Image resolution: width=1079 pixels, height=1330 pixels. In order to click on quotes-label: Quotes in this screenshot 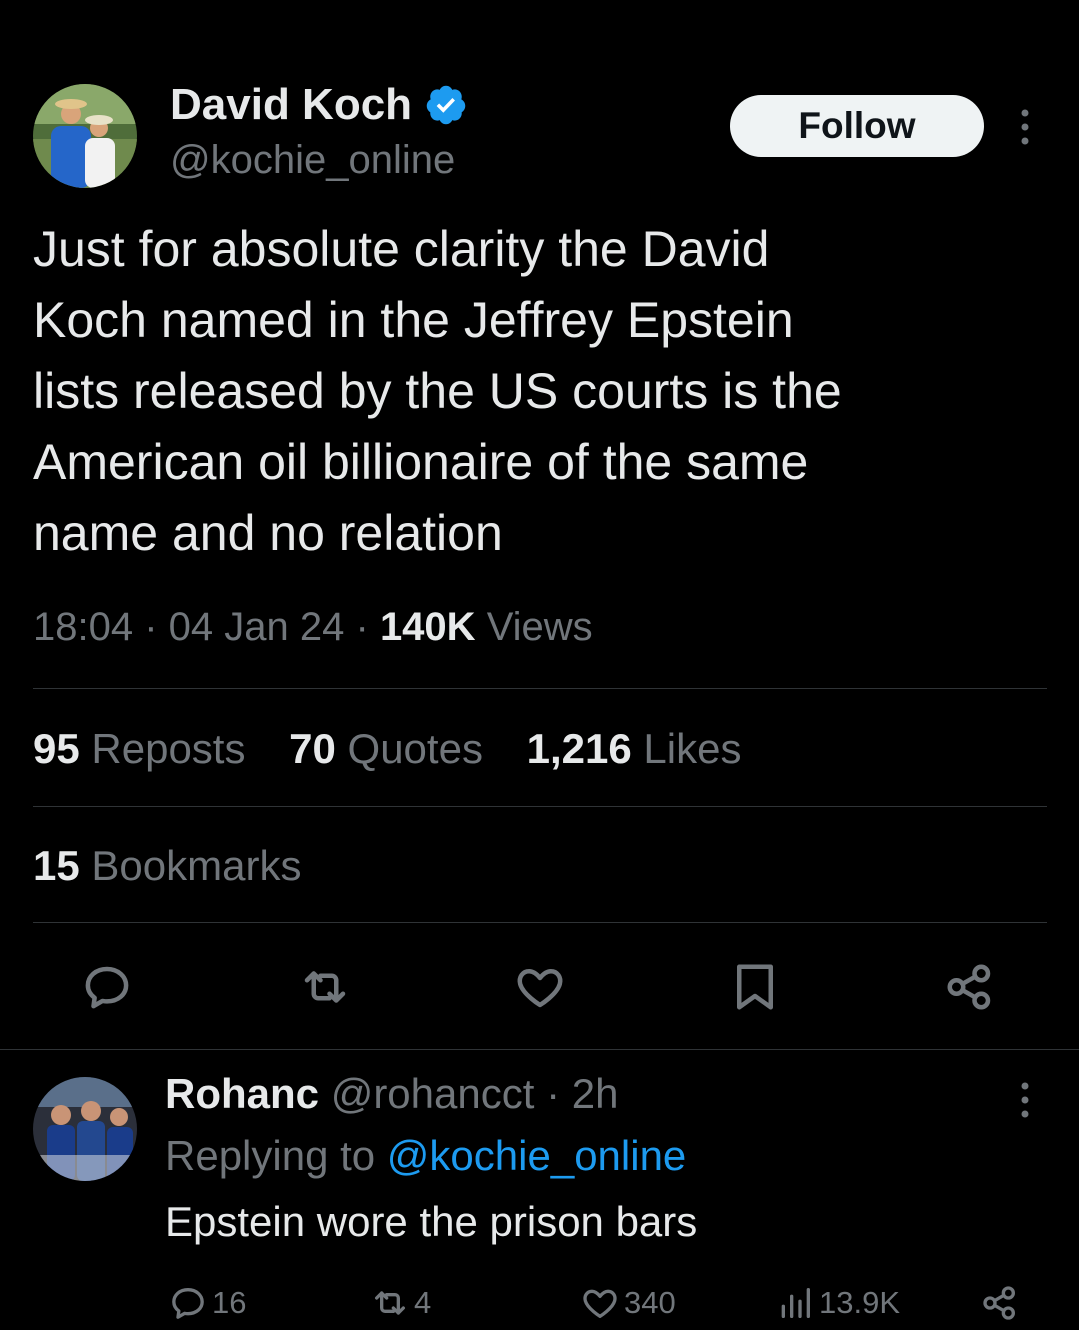, I will do `click(415, 748)`.